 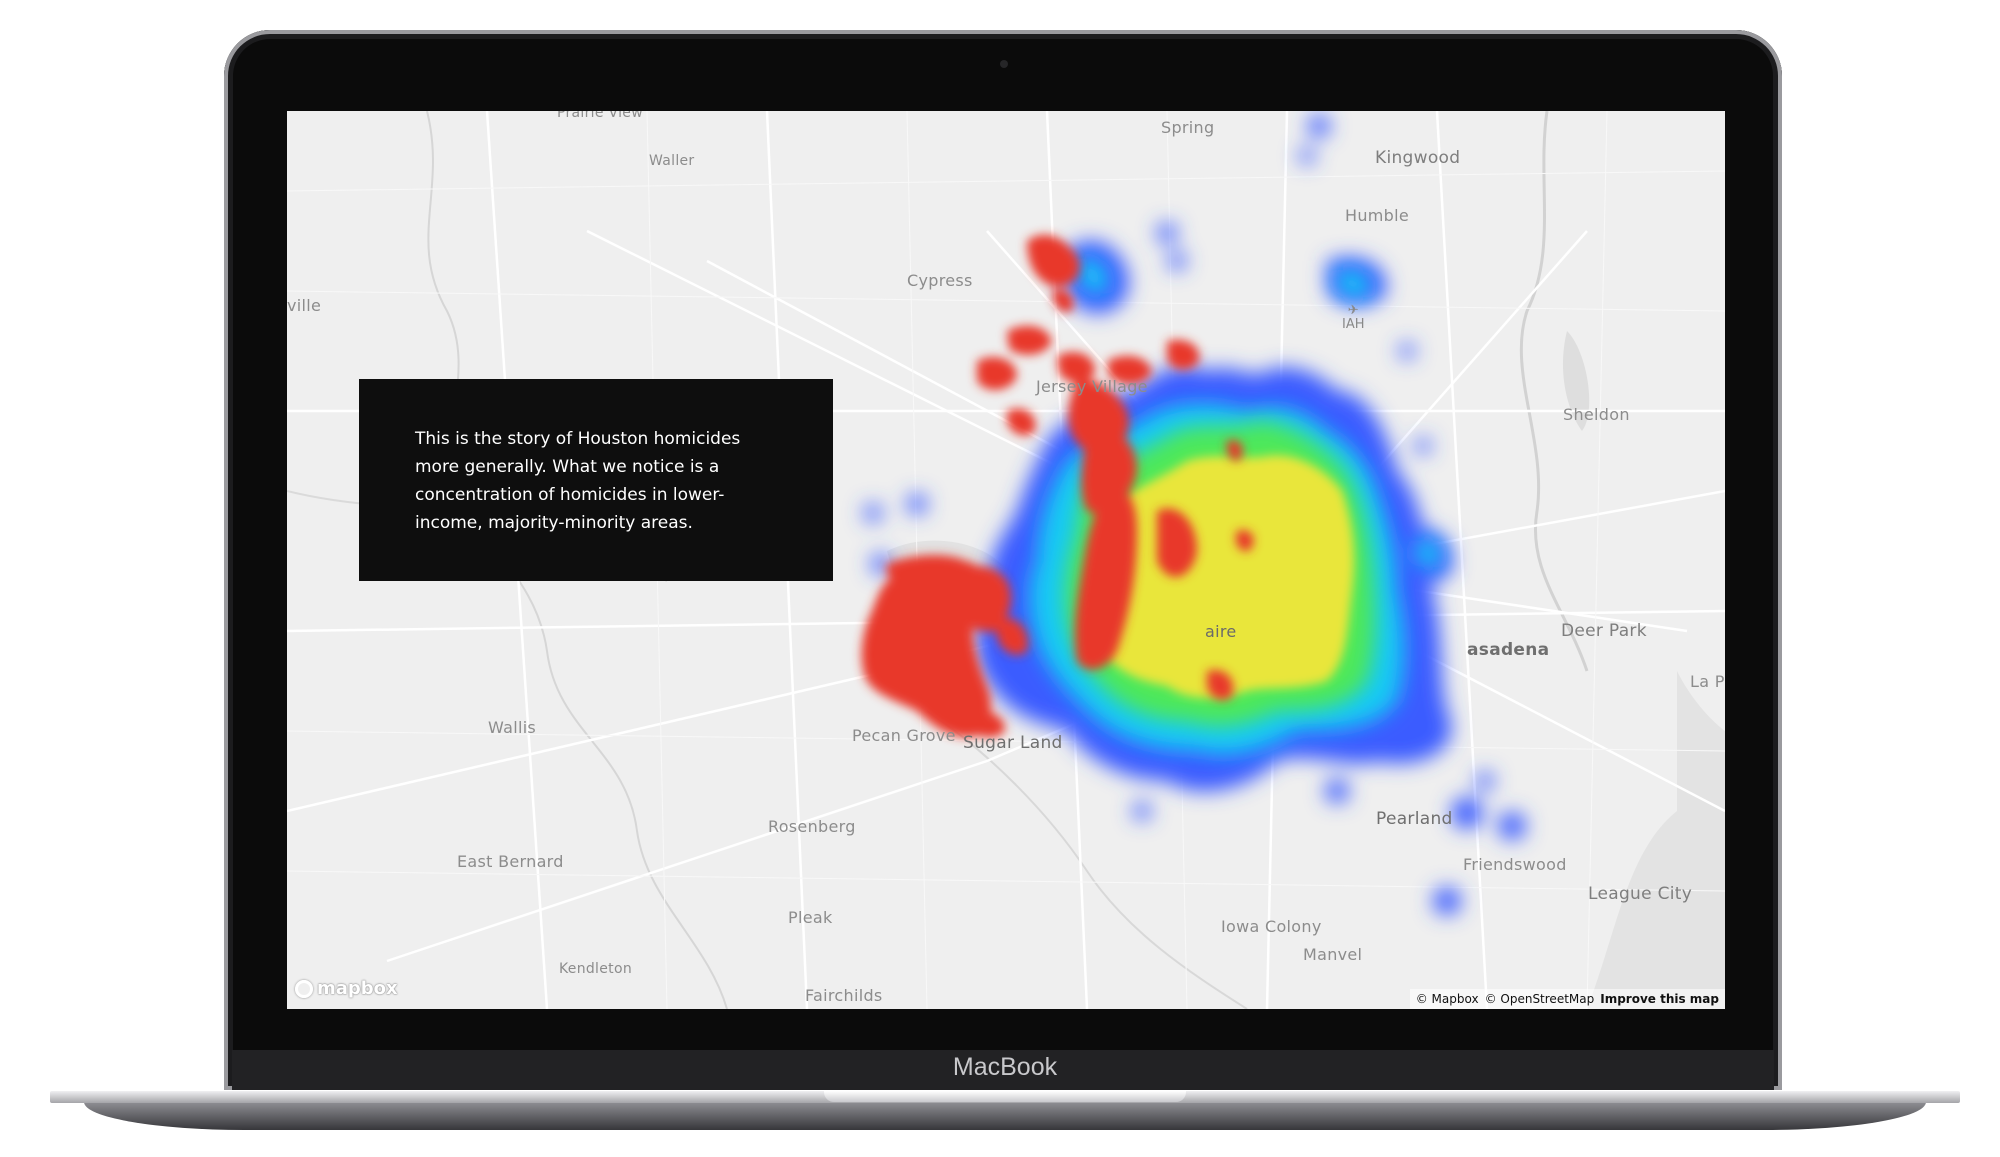 What do you see at coordinates (1092, 386) in the screenshot?
I see `place-label-jersey-village: Jersey Village` at bounding box center [1092, 386].